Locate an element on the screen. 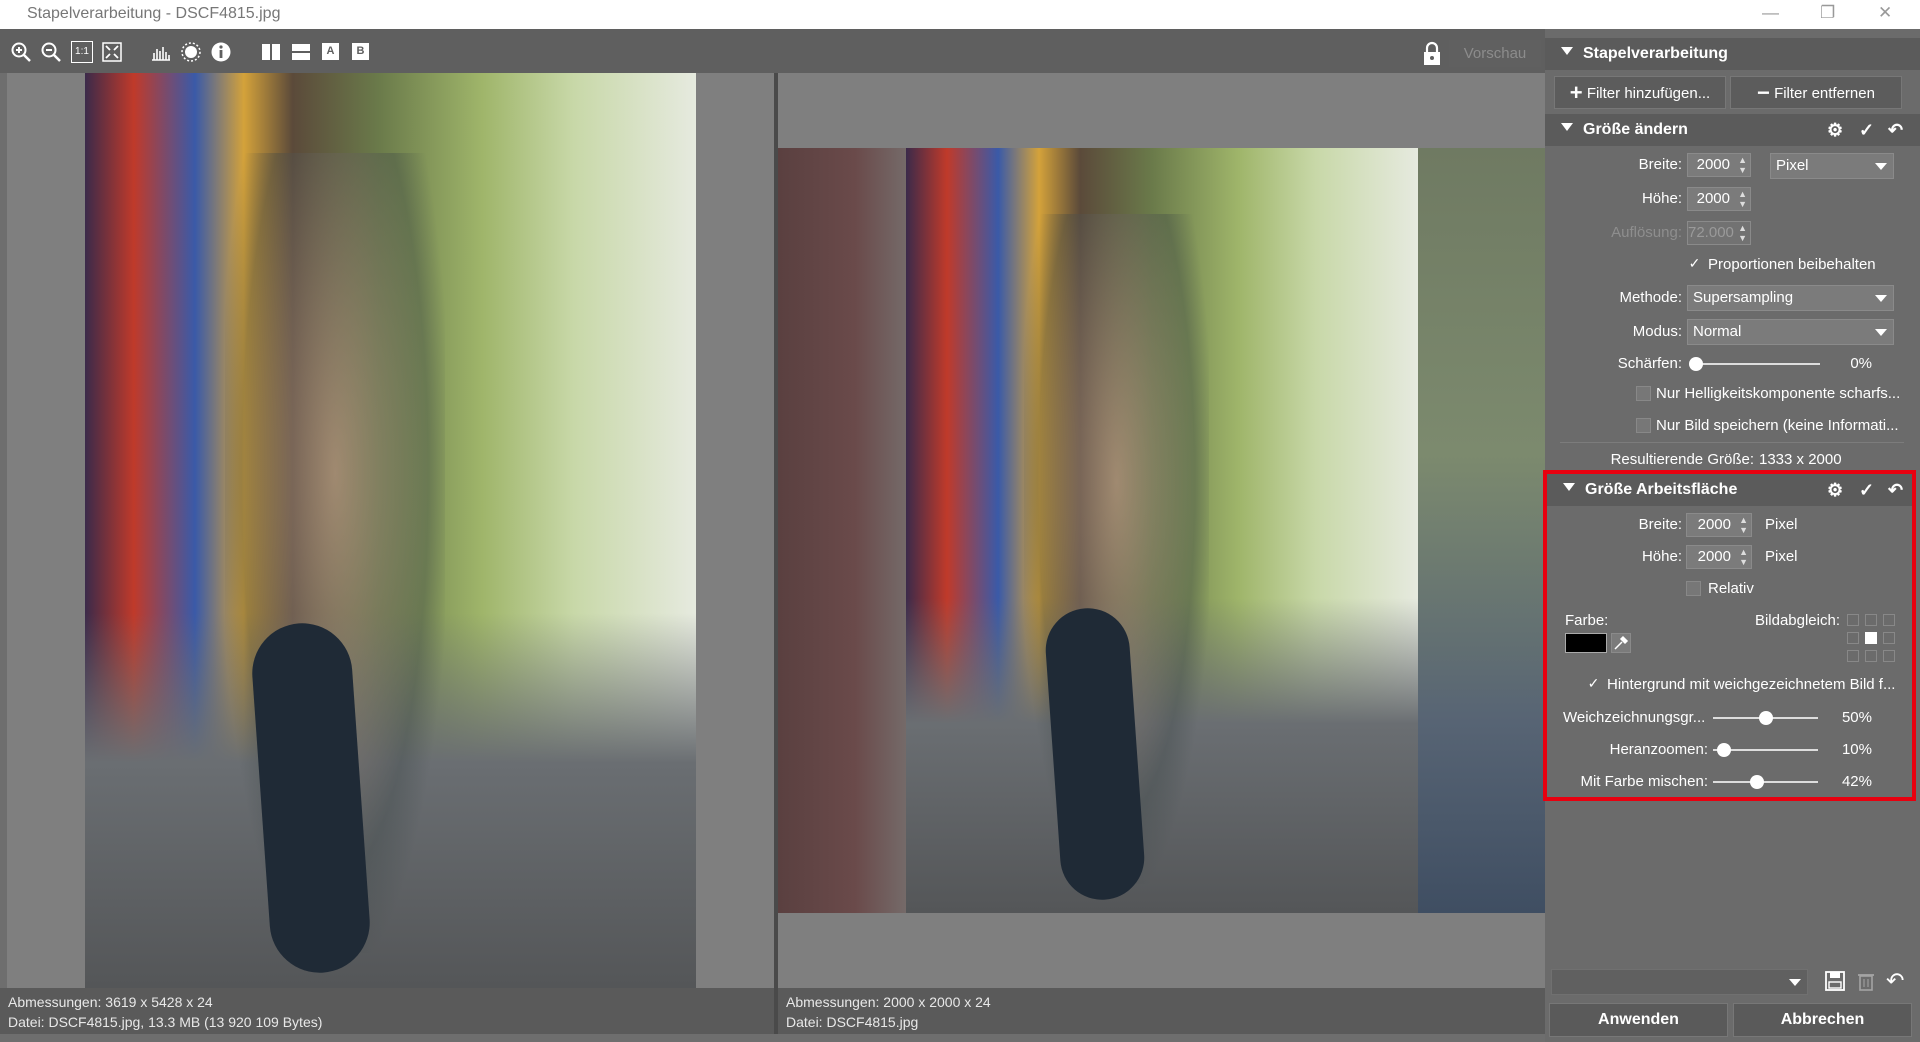 The width and height of the screenshot is (1920, 1042). plus-icon: + is located at coordinates (1576, 92).